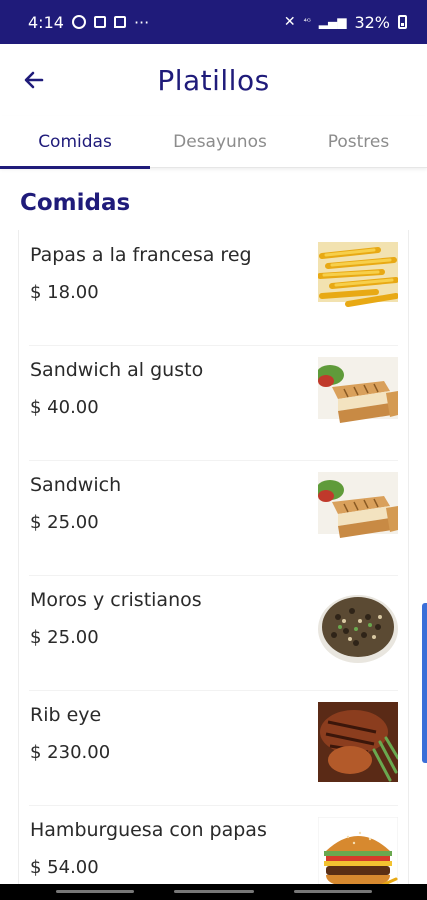 The height and width of the screenshot is (900, 427). Describe the element at coordinates (88, 22) in the screenshot. I see `status-bar-left: 4:14 ···` at that location.